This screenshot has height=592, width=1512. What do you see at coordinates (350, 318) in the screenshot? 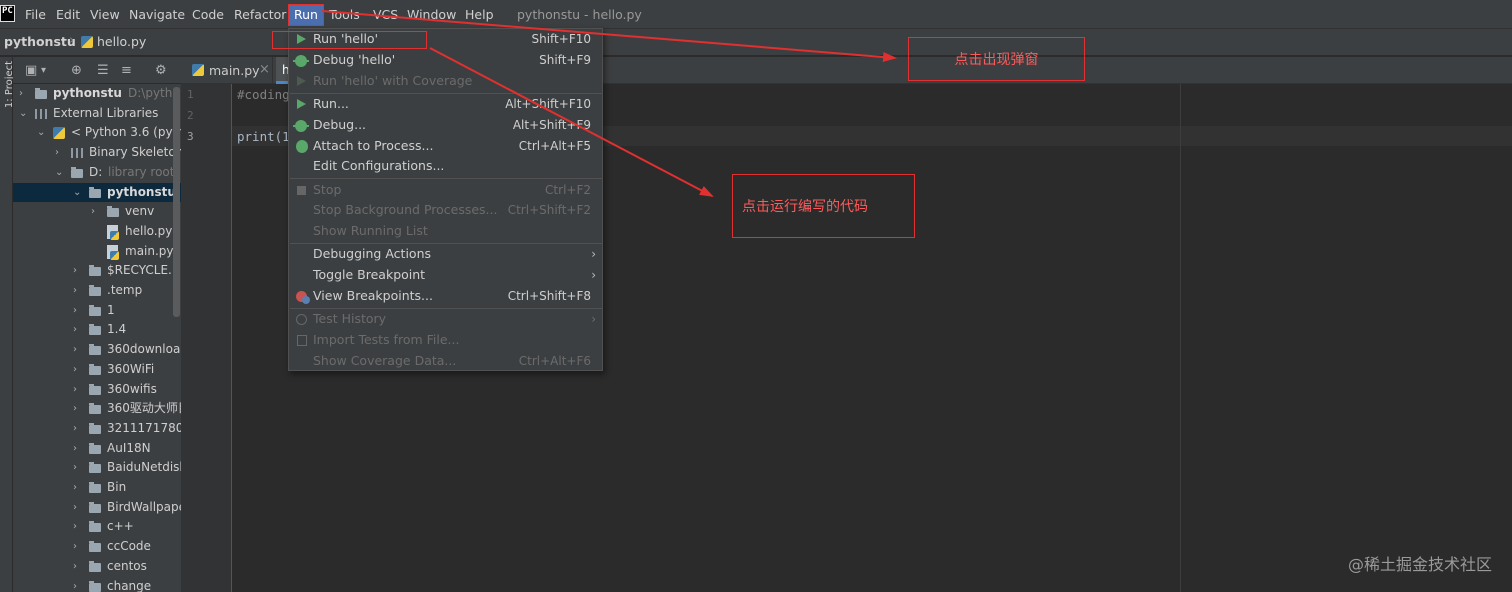
I see `menu-item-label: Test History` at bounding box center [350, 318].